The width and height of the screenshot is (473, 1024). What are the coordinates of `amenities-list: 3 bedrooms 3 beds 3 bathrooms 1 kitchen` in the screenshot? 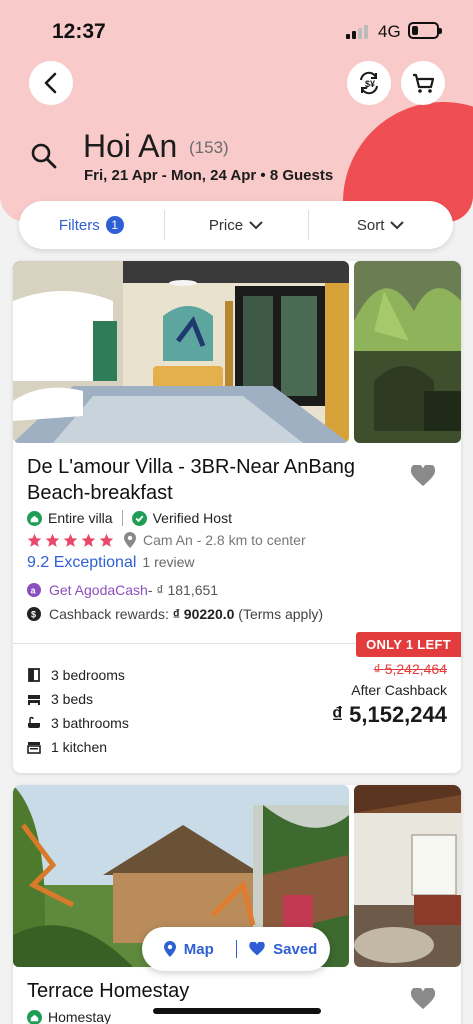 It's located at (78, 711).